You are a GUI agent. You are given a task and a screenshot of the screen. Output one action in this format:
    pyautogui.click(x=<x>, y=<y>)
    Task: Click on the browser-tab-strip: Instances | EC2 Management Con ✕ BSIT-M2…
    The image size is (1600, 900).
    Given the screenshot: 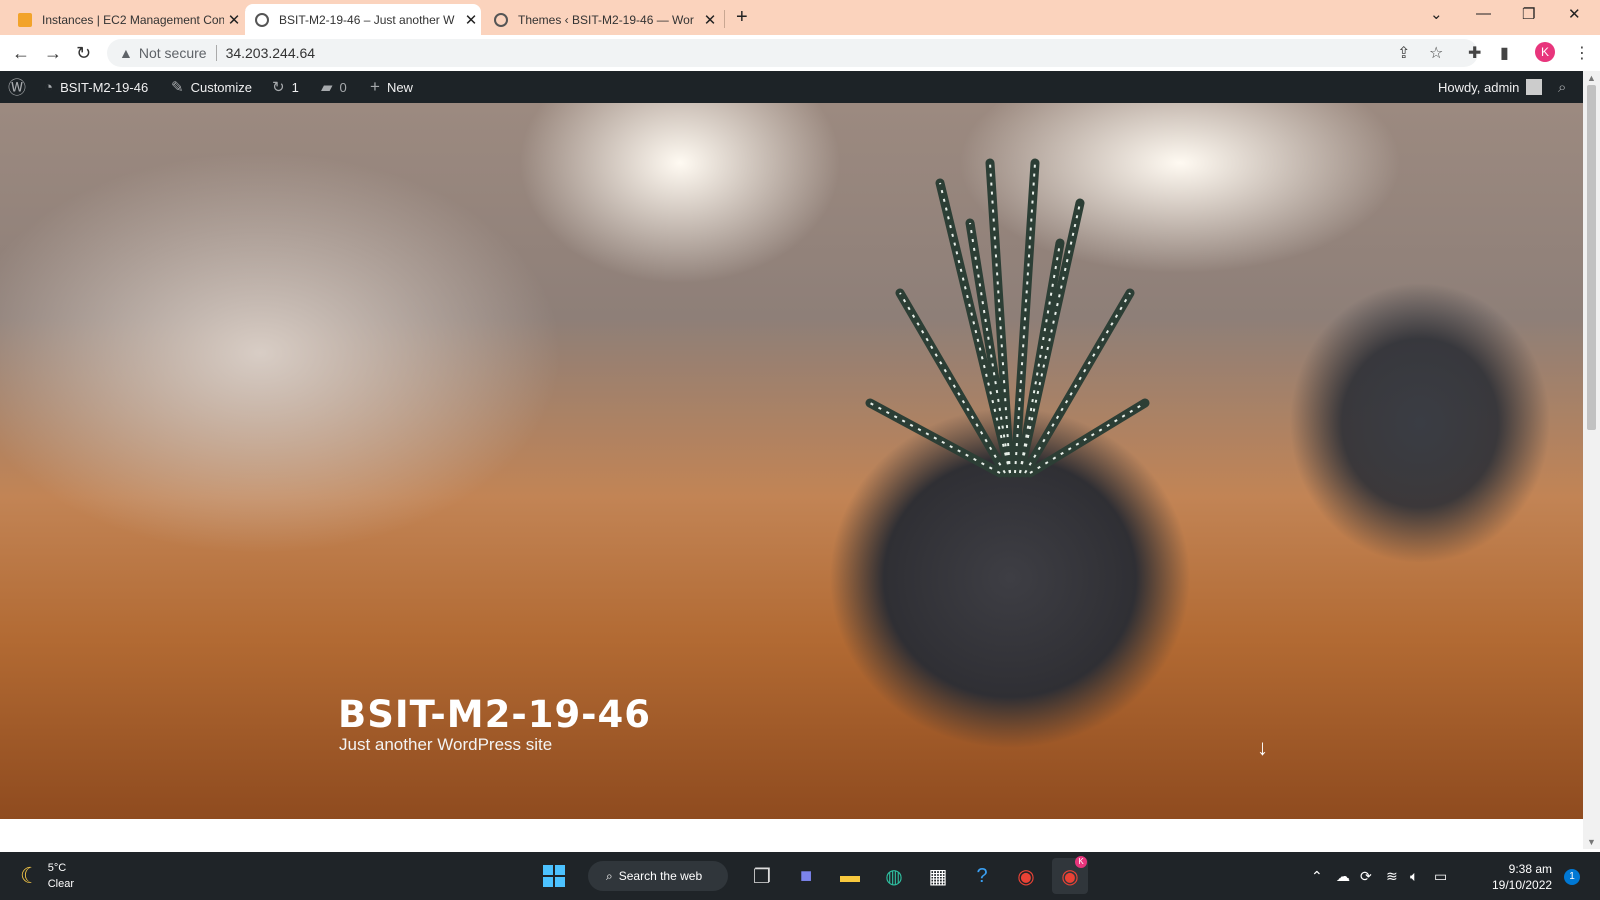 What is the action you would take?
    pyautogui.click(x=800, y=17)
    